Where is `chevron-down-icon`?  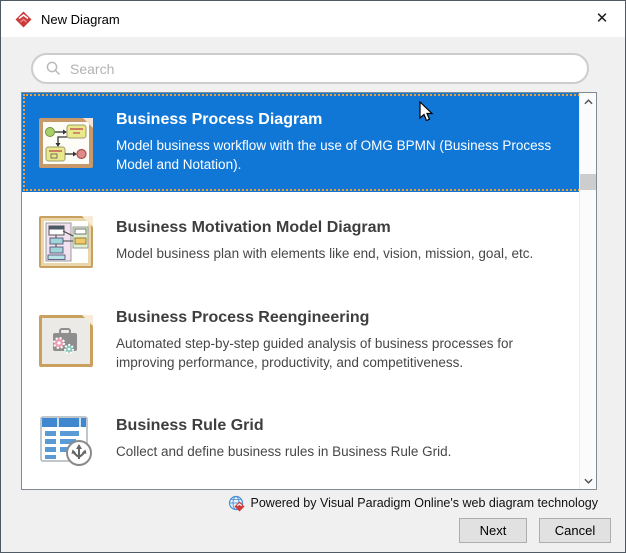 chevron-down-icon is located at coordinates (588, 481).